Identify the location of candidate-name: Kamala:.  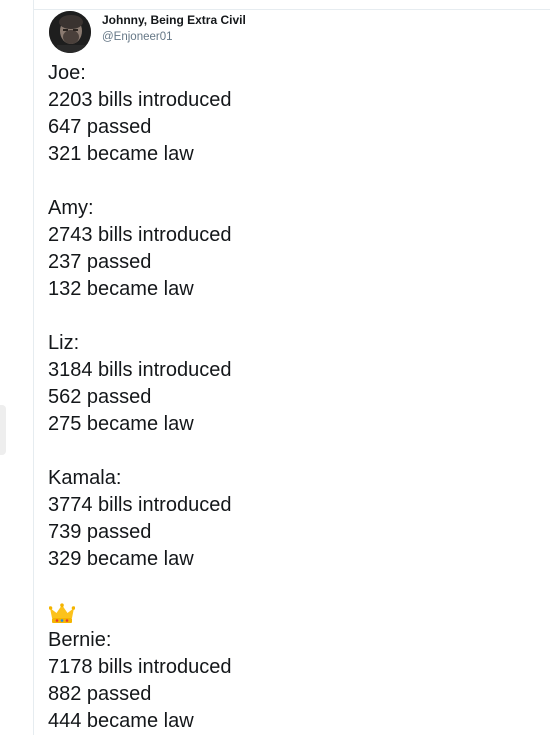
(85, 478).